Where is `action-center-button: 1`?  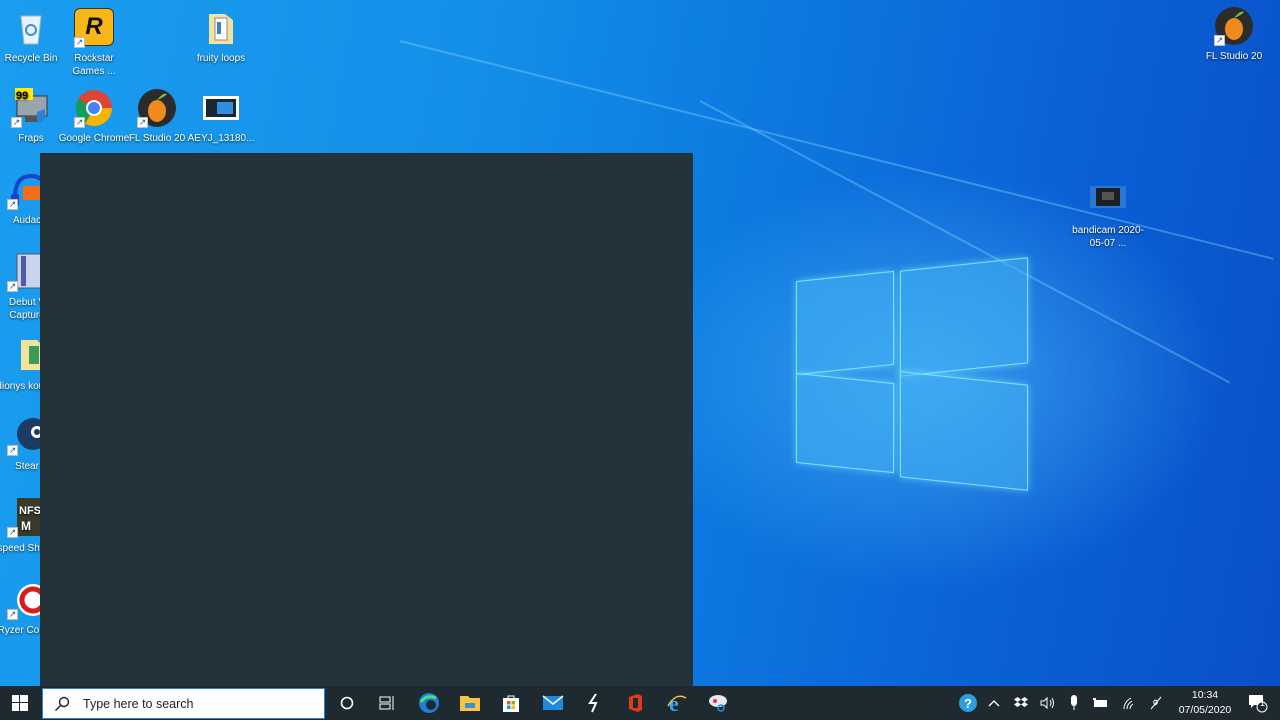 action-center-button: 1 is located at coordinates (1258, 703).